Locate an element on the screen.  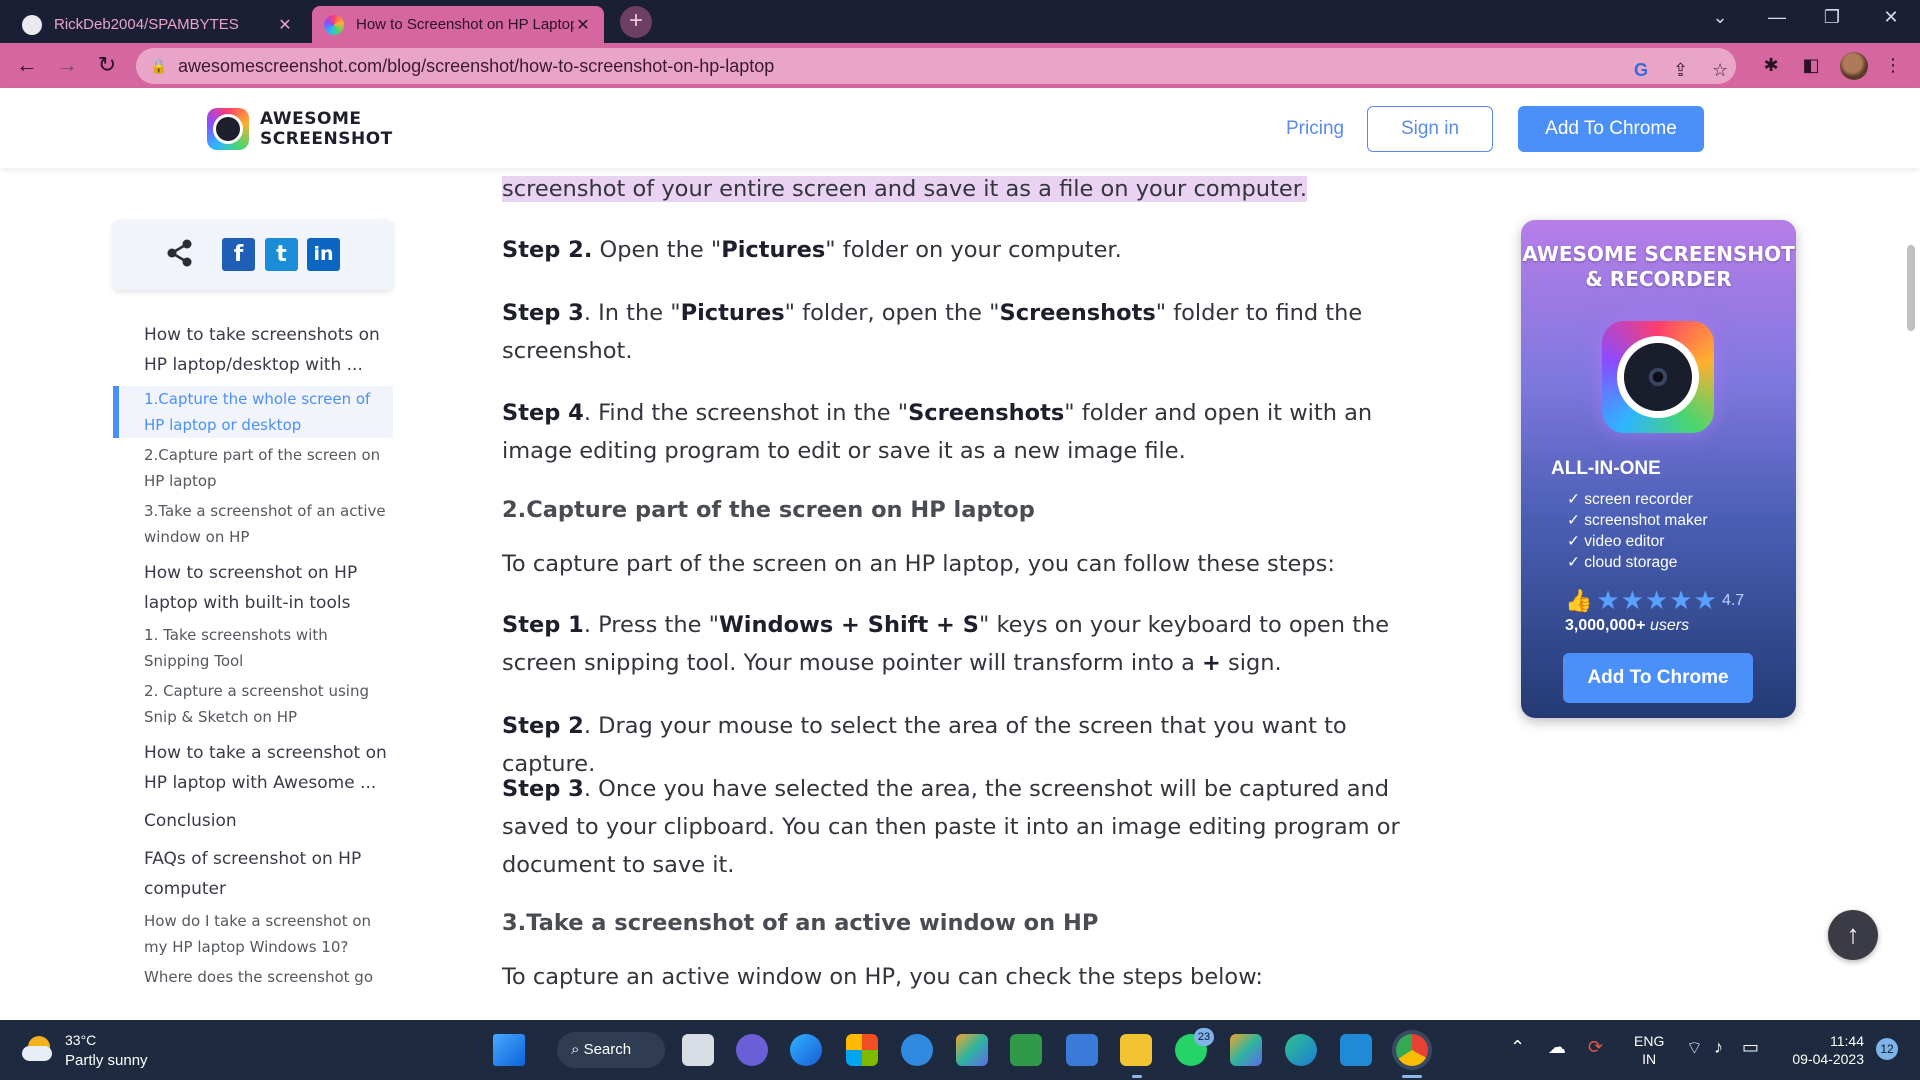
reload-icon: ↻ is located at coordinates (107, 66).